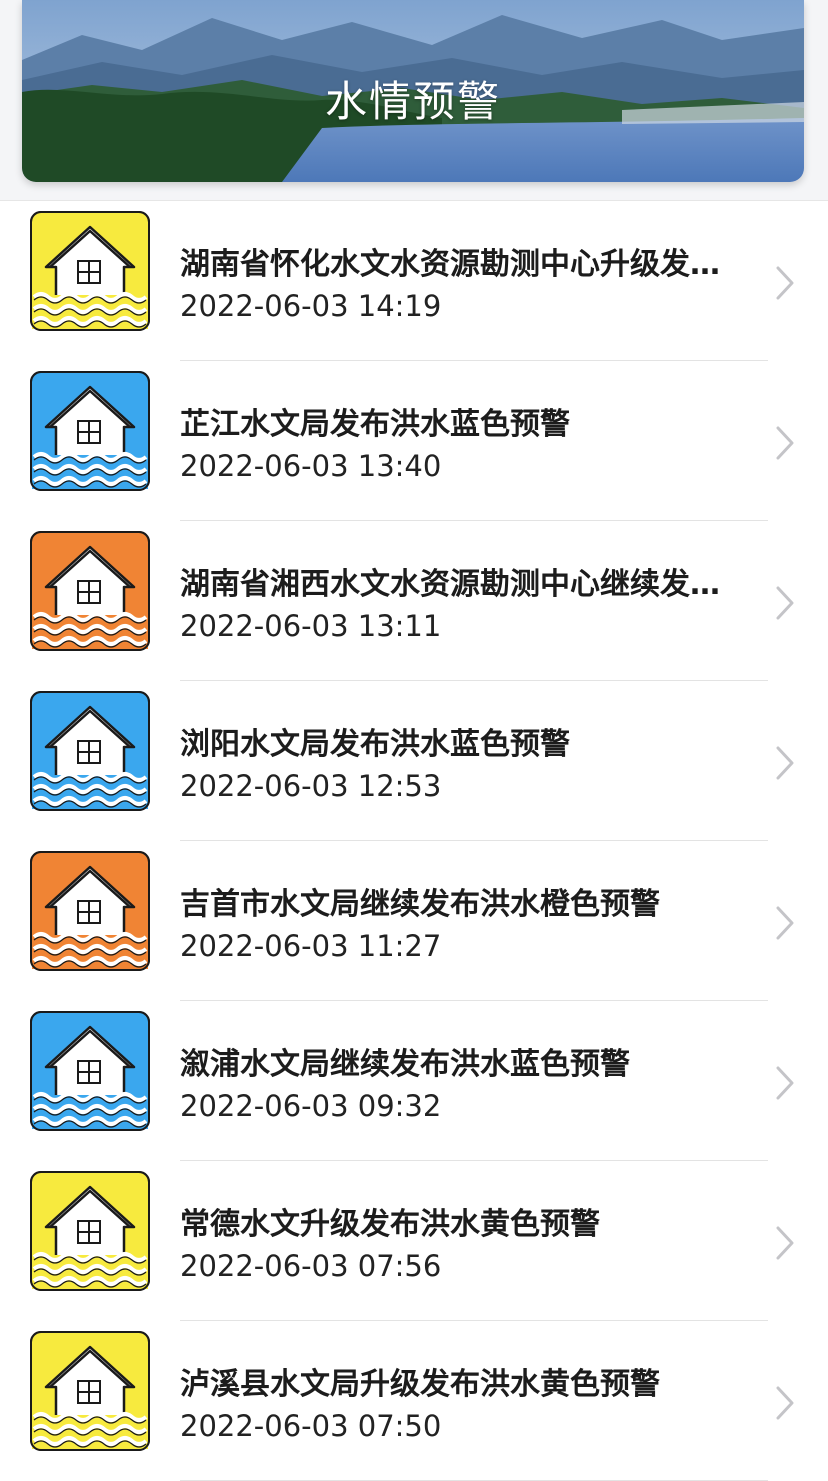 This screenshot has height=1481, width=828. What do you see at coordinates (420, 904) in the screenshot?
I see `warning-title: 吉首市水文局继续发布洪水橙色预警` at bounding box center [420, 904].